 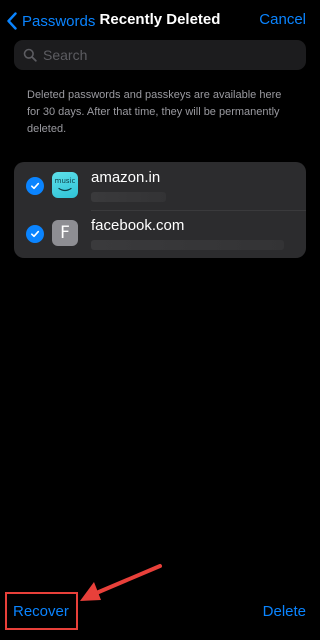 I want to click on list-item-facebook: F facebook.com, so click(x=160, y=234).